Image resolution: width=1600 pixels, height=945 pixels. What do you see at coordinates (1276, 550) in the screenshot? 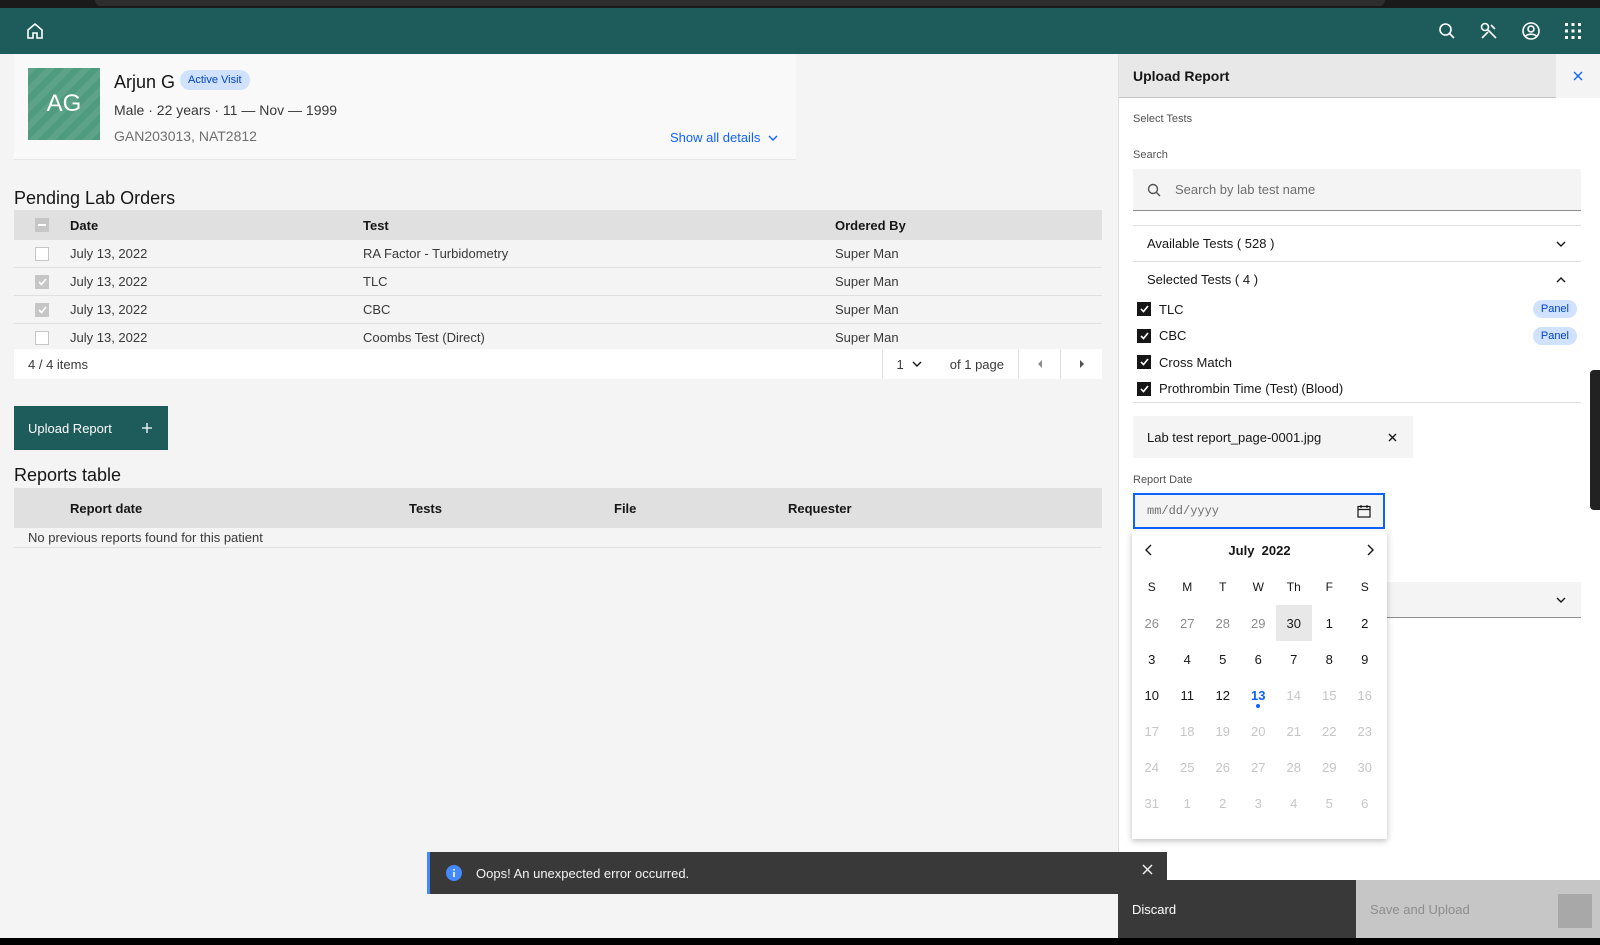
I see `calendar-year: 2022` at bounding box center [1276, 550].